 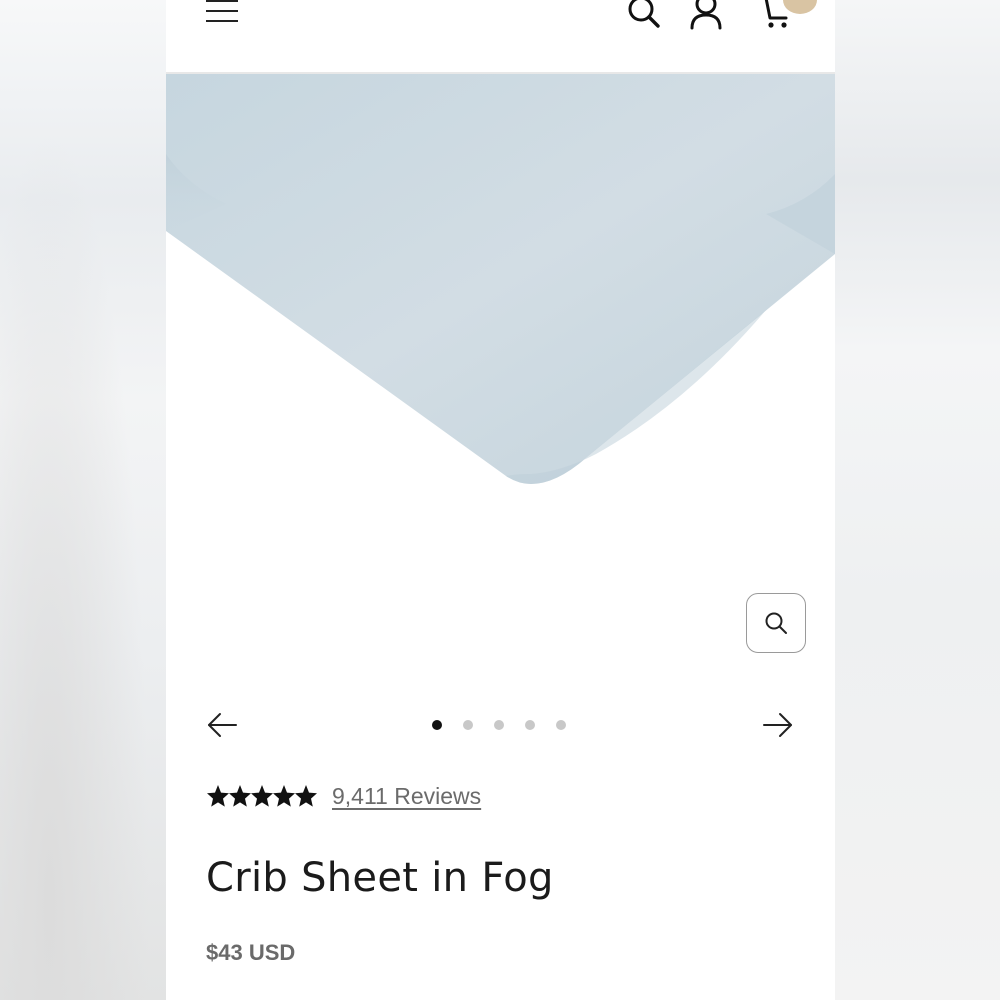 I want to click on reviews-link: 9,411 Reviews, so click(x=406, y=796).